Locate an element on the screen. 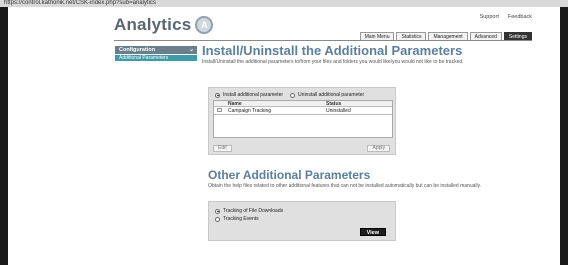 The width and height of the screenshot is (568, 265). tab-statistics: Statistics is located at coordinates (411, 36).